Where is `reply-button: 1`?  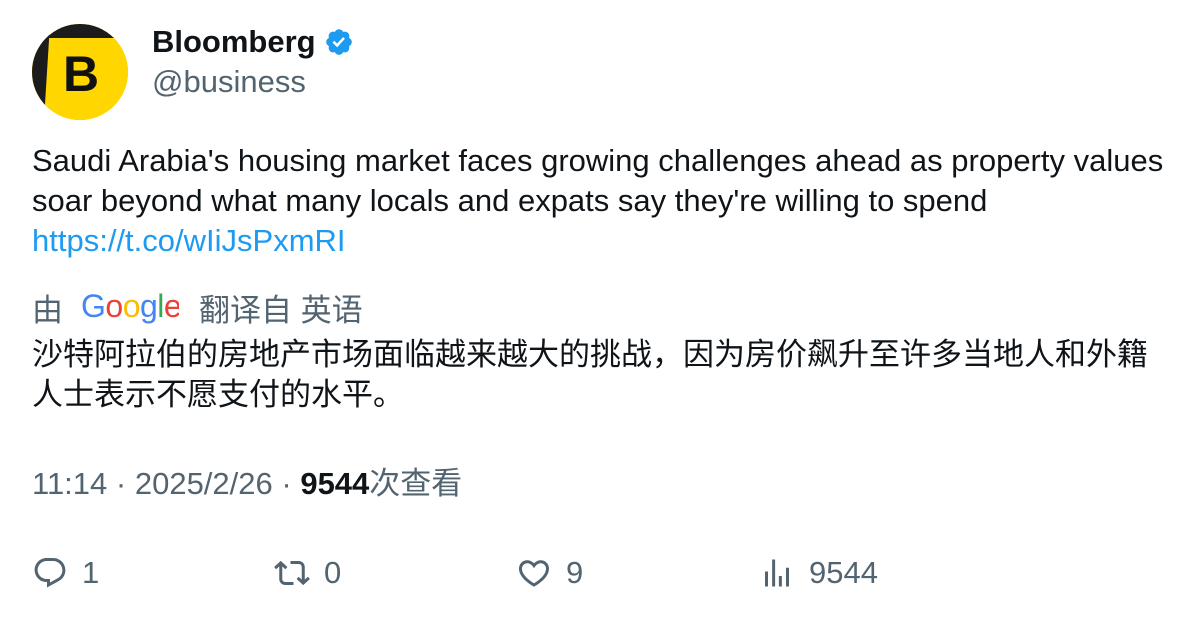
reply-button: 1 is located at coordinates (65, 573).